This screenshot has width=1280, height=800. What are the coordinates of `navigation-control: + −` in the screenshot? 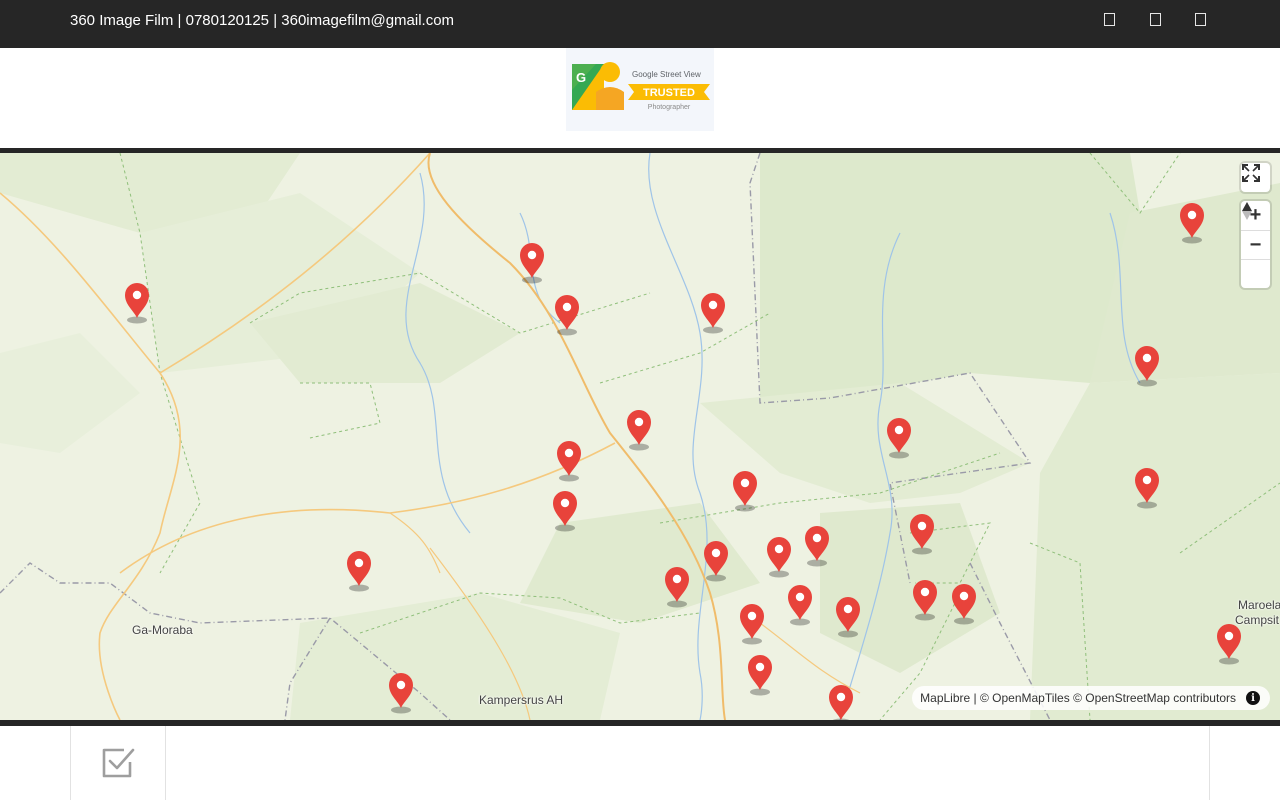 It's located at (1255, 244).